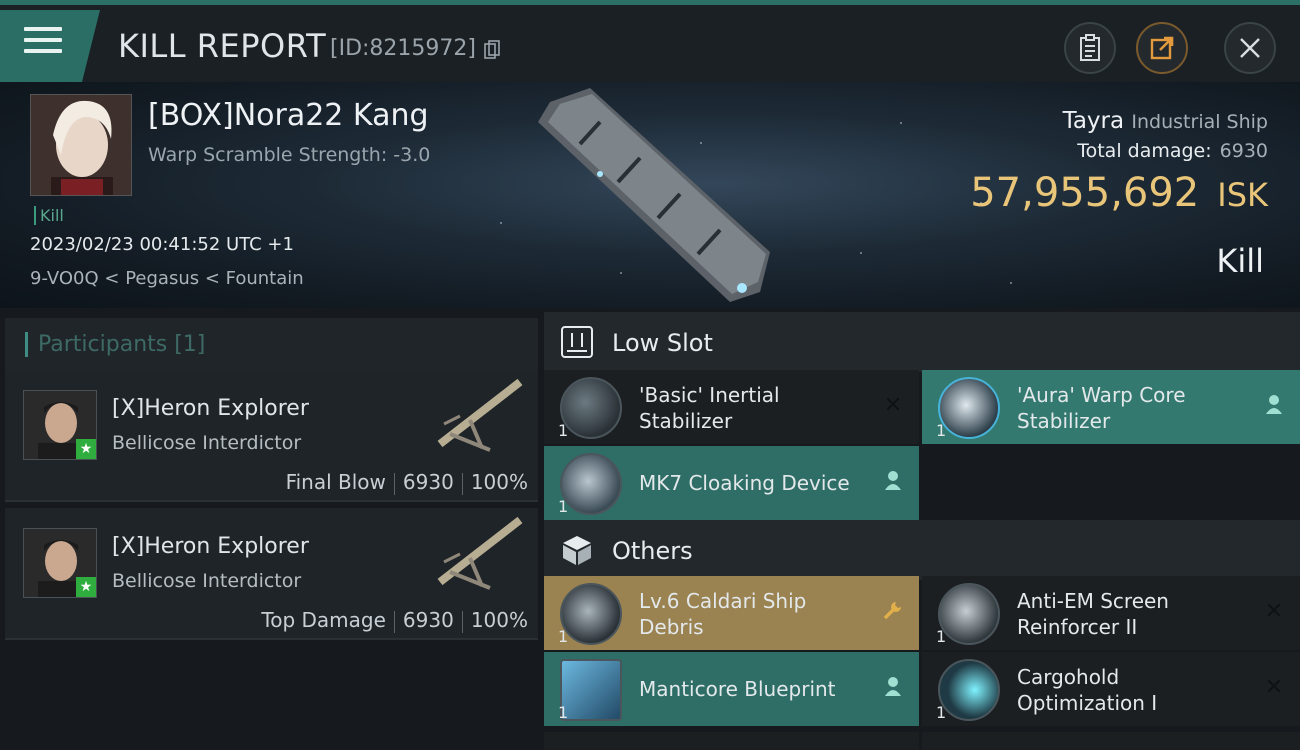  Describe the element at coordinates (115, 344) in the screenshot. I see `participants-title: Participants [1]` at that location.